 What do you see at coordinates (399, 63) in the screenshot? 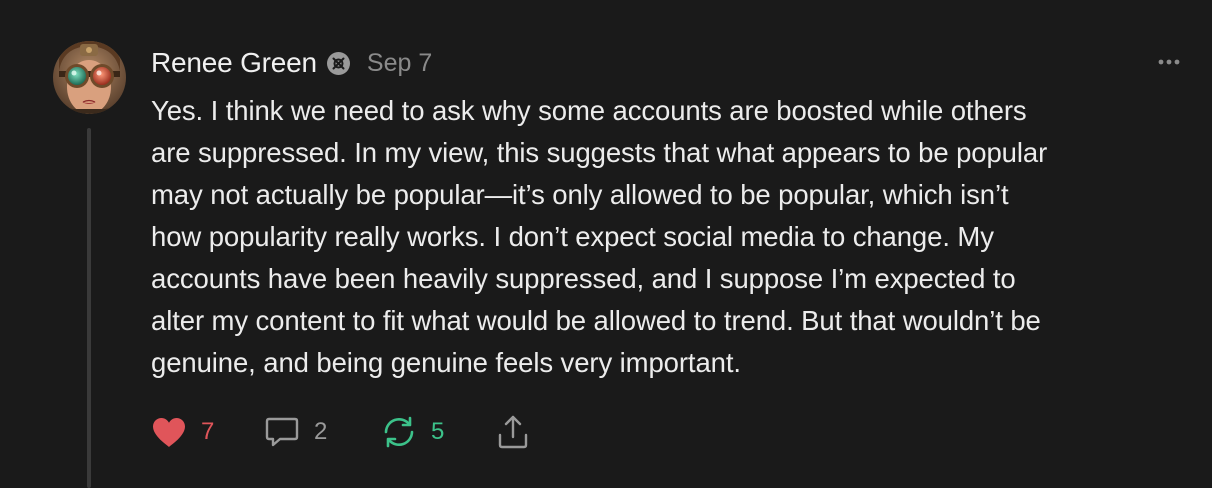
I see `post-date: Sep 7` at bounding box center [399, 63].